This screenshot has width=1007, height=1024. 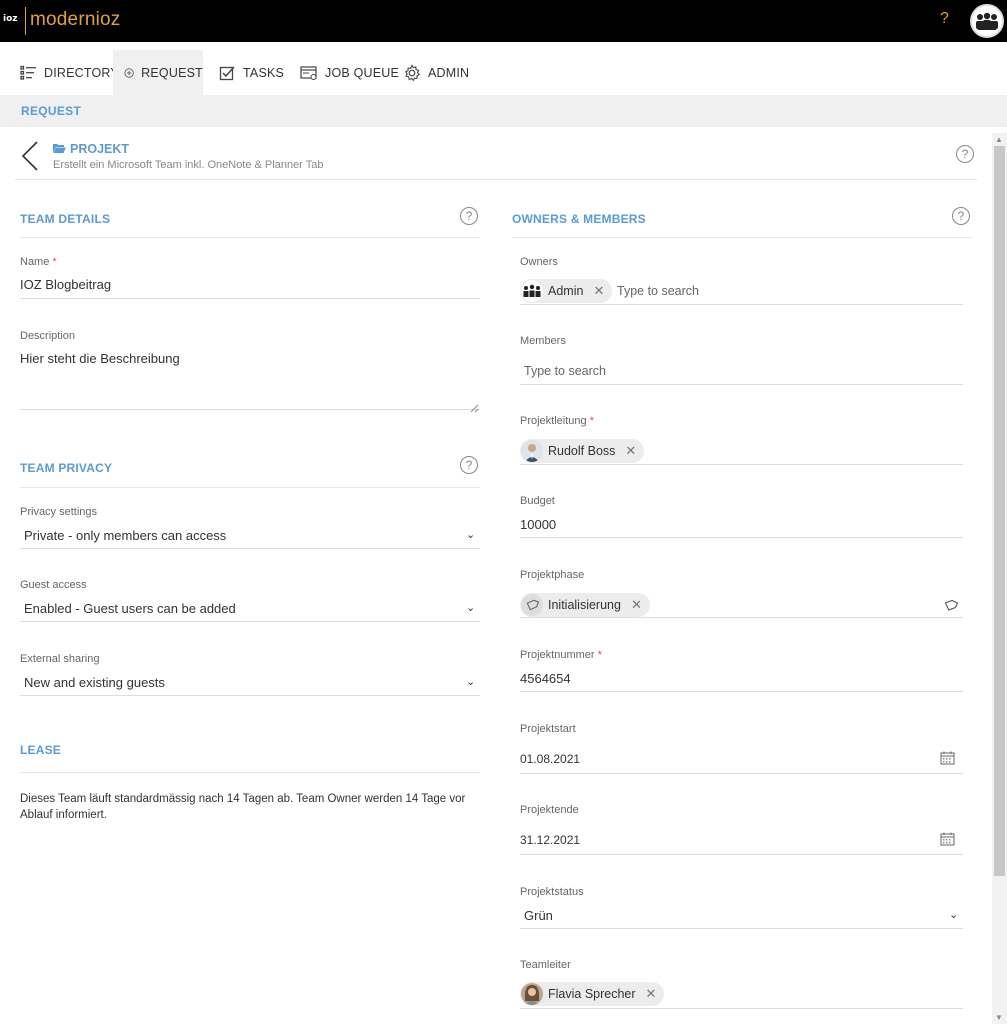 What do you see at coordinates (10, 19) in the screenshot?
I see `ioz-logo: ioz` at bounding box center [10, 19].